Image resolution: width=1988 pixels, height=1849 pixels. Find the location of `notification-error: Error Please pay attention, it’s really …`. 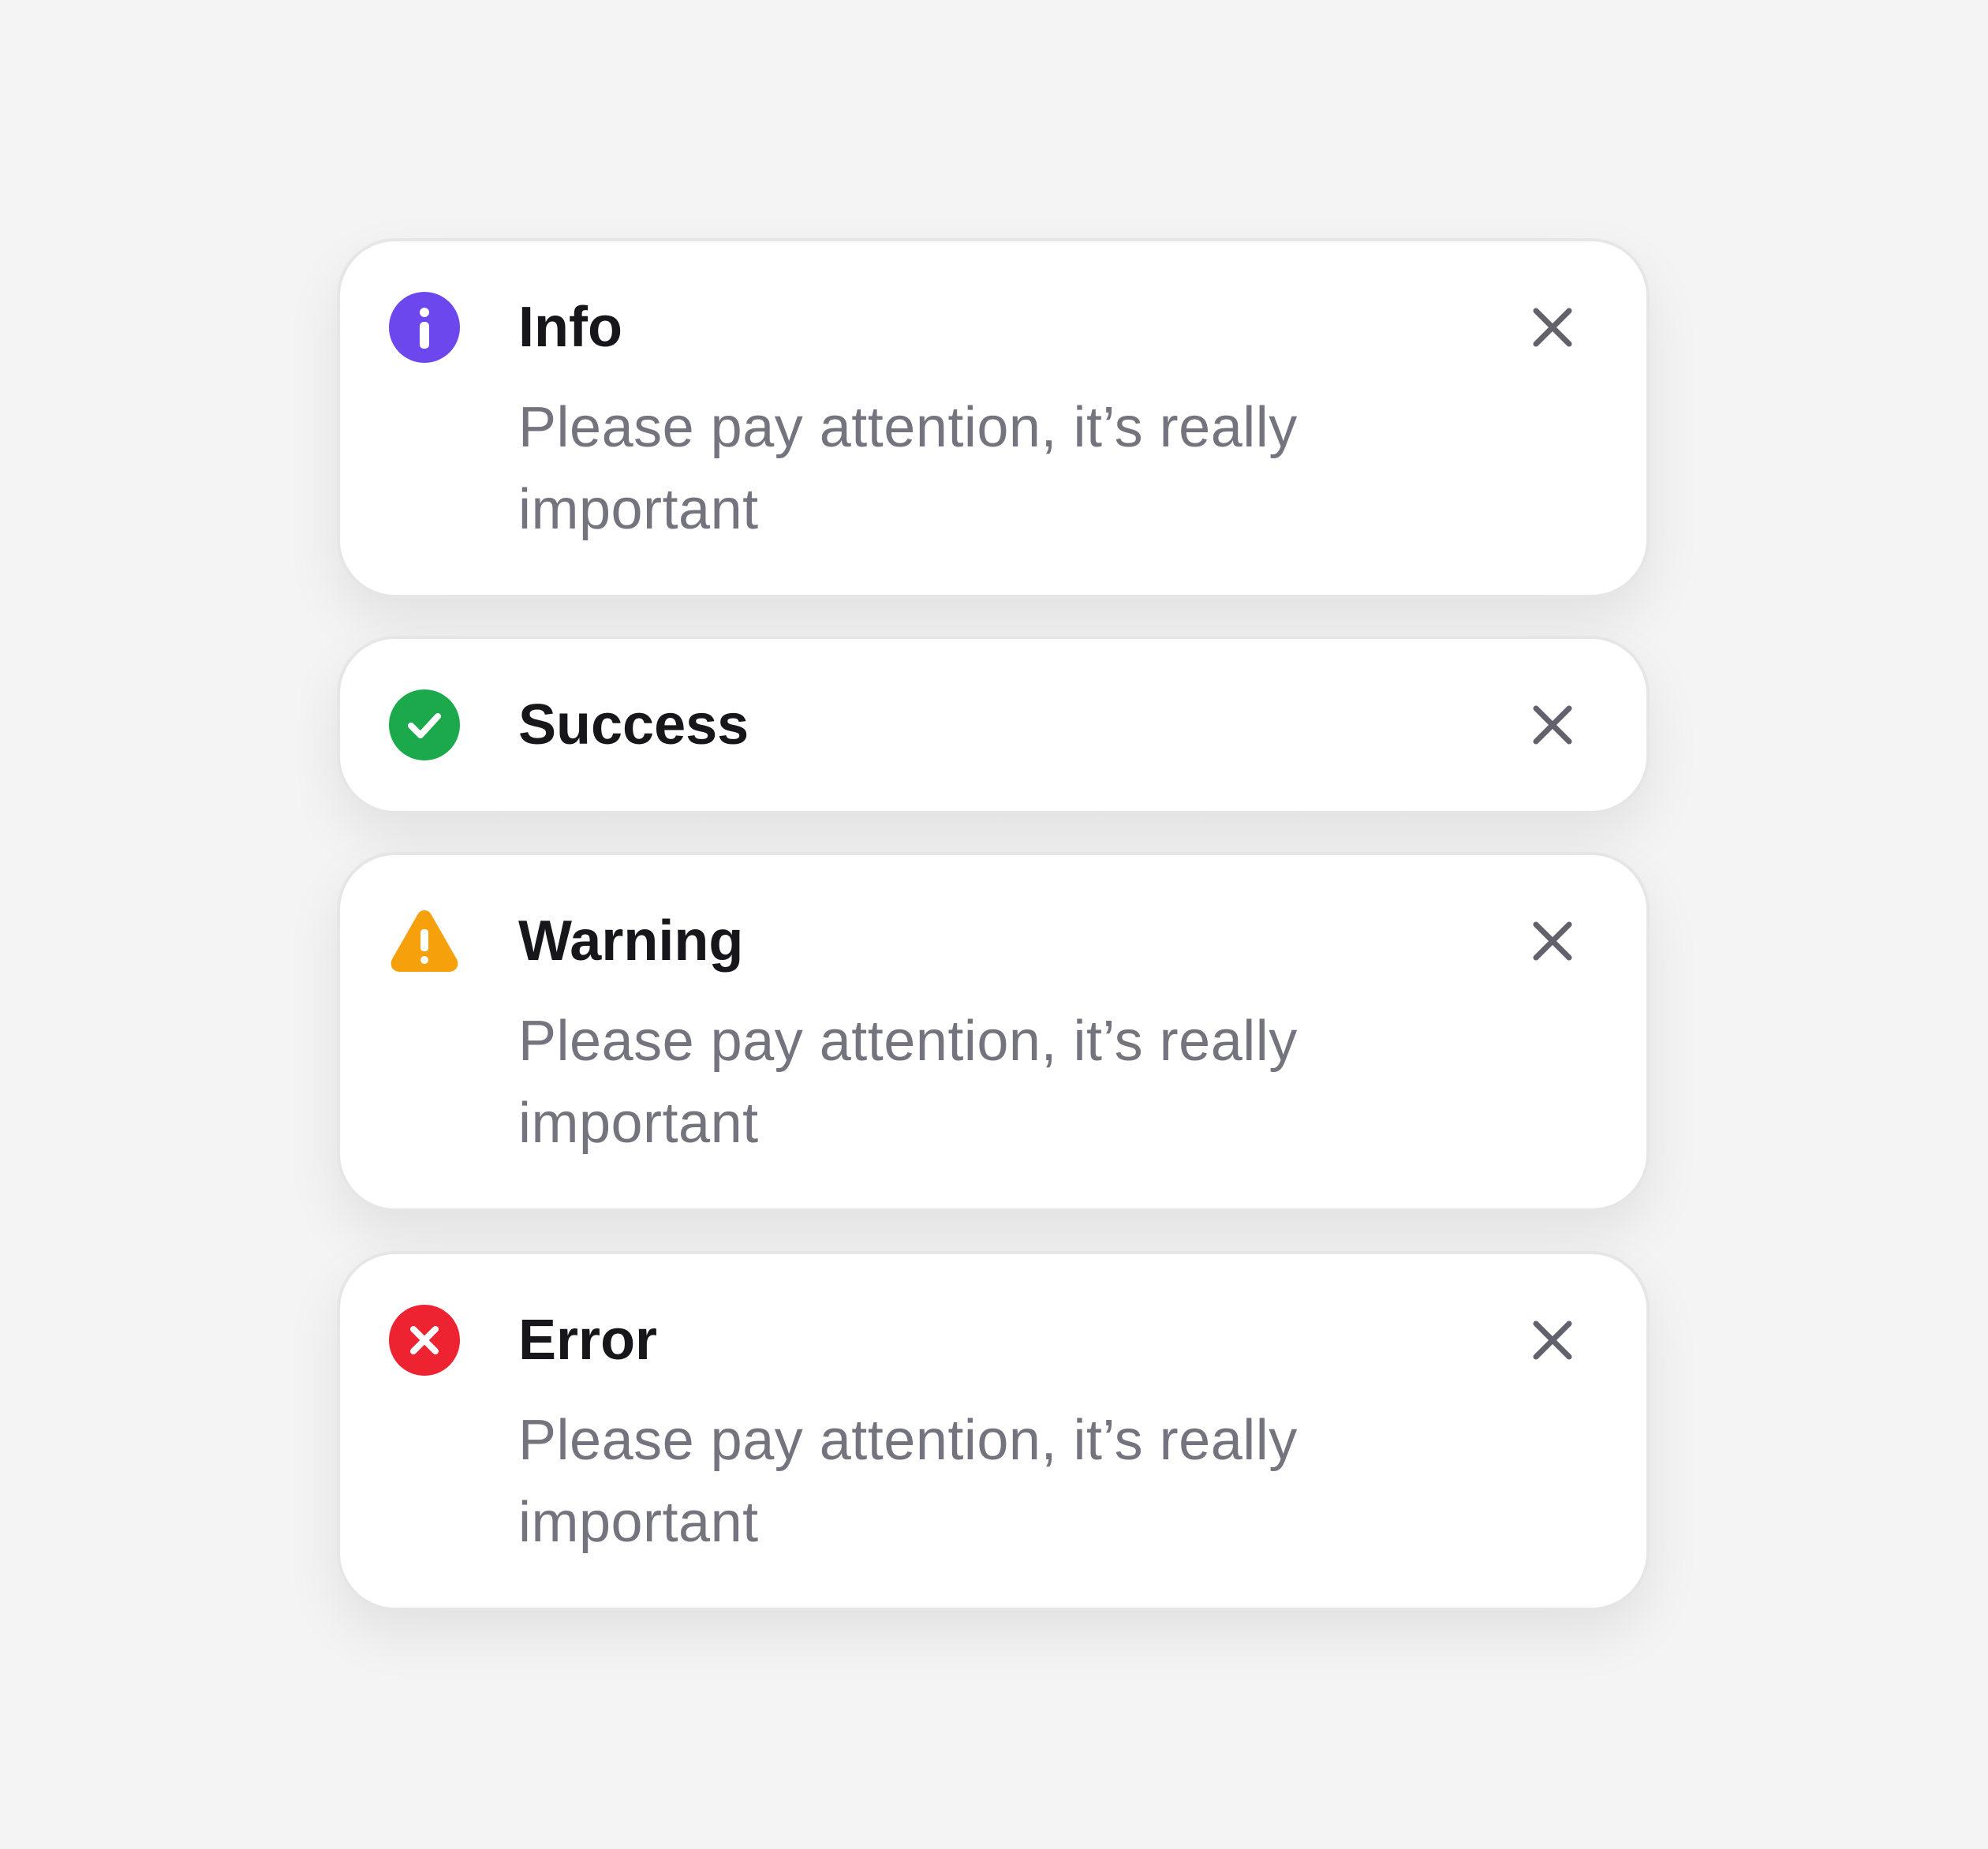

notification-error: Error Please pay attention, it’s really … is located at coordinates (993, 1431).